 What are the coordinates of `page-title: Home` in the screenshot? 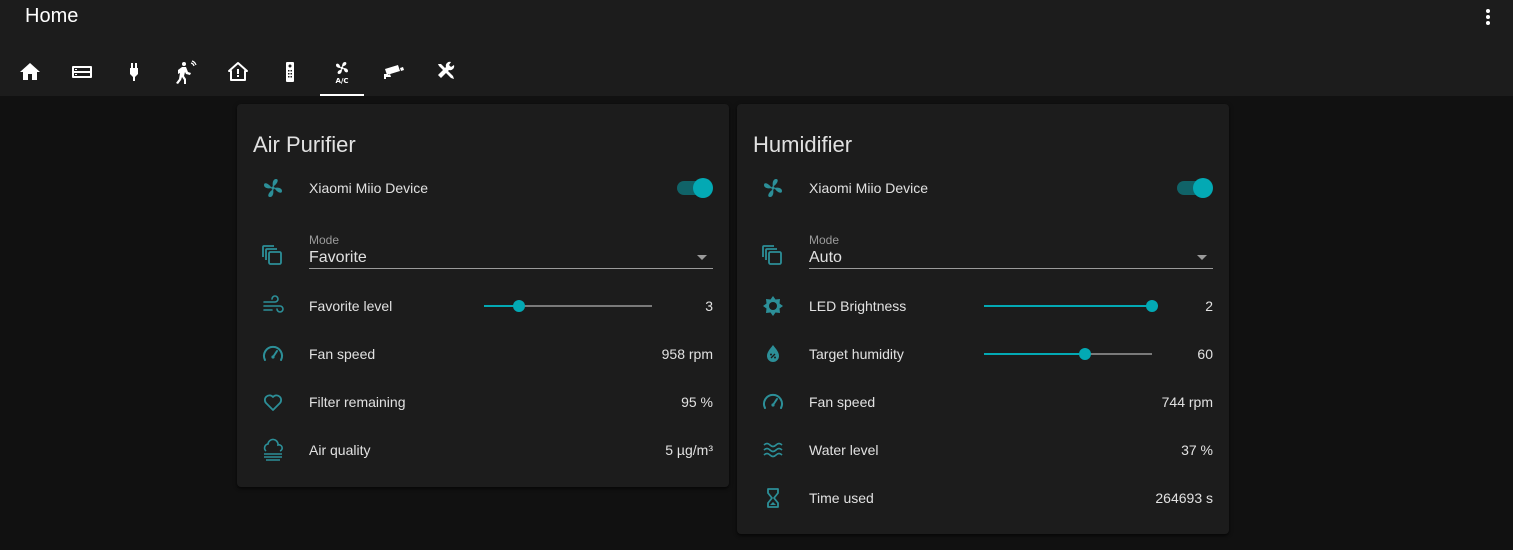 It's located at (52, 16).